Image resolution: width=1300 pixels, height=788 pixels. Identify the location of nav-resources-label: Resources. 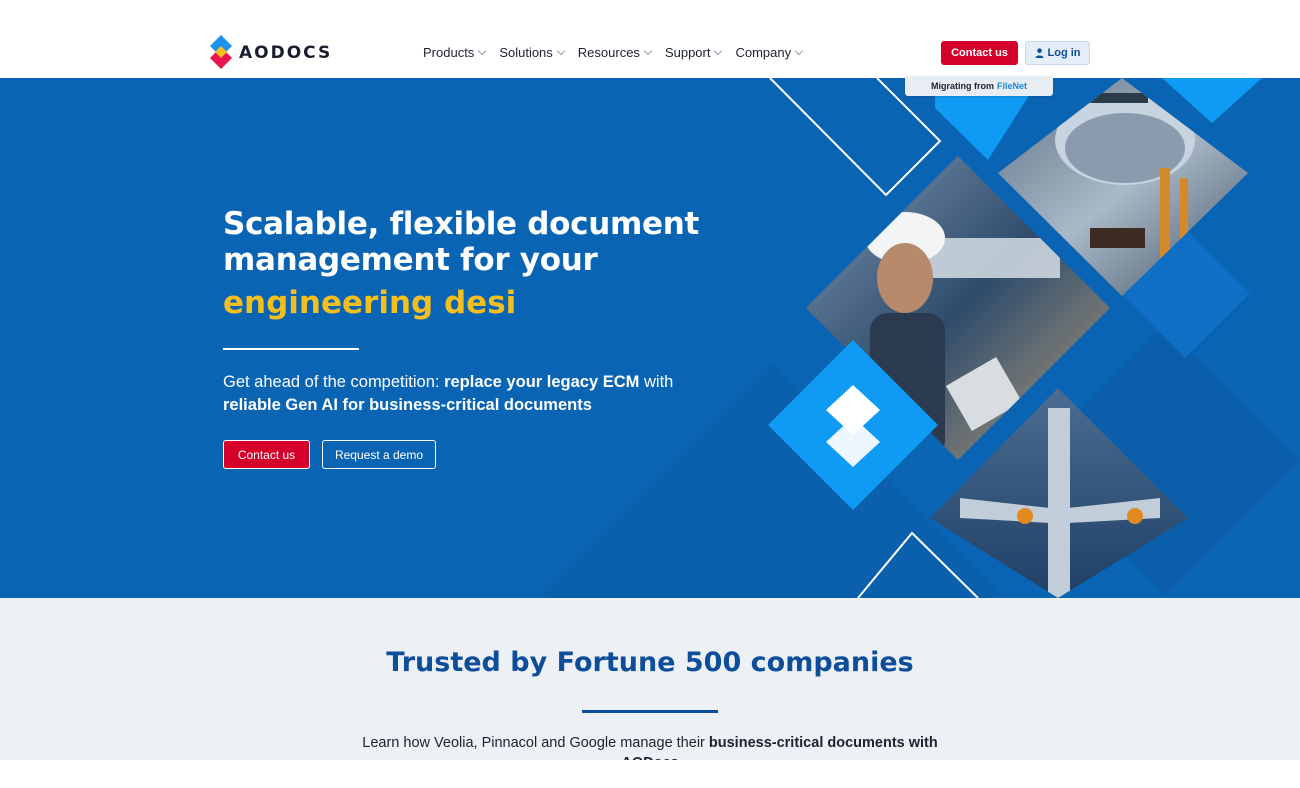
(608, 52).